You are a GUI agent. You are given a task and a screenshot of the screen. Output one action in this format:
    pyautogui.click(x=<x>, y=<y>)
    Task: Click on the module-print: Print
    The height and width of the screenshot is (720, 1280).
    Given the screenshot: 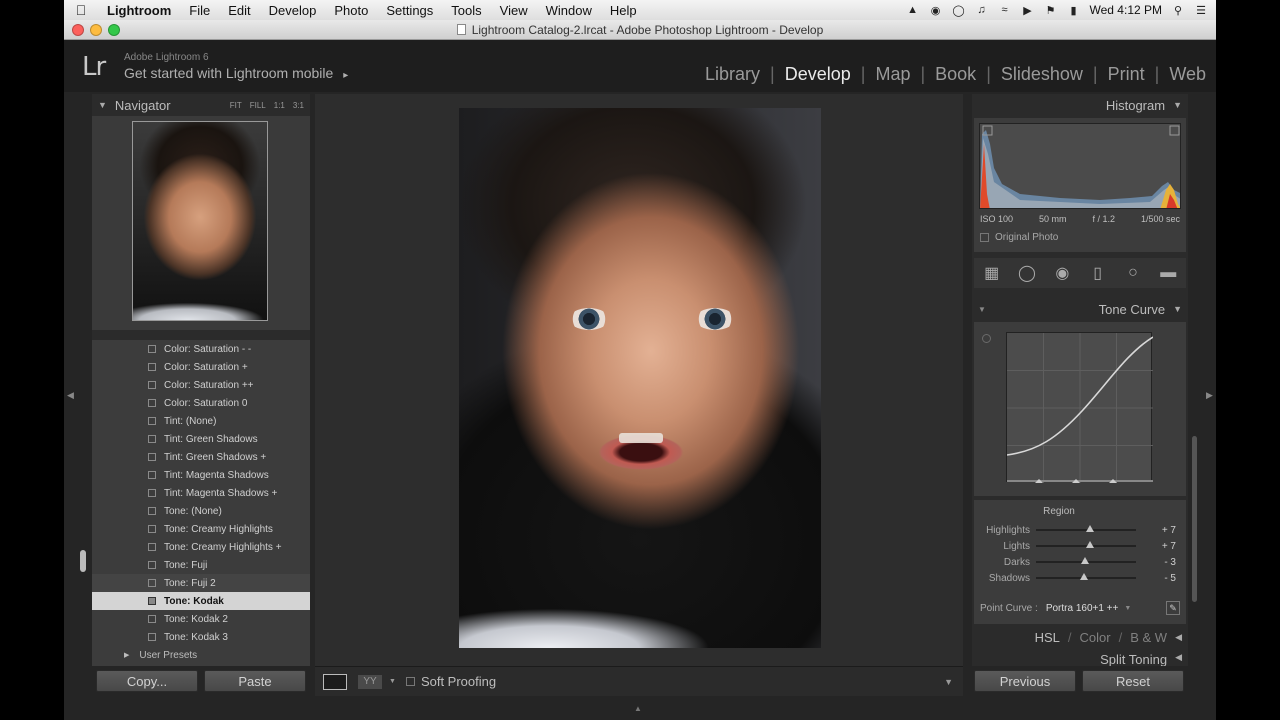 What is the action you would take?
    pyautogui.click(x=1126, y=74)
    